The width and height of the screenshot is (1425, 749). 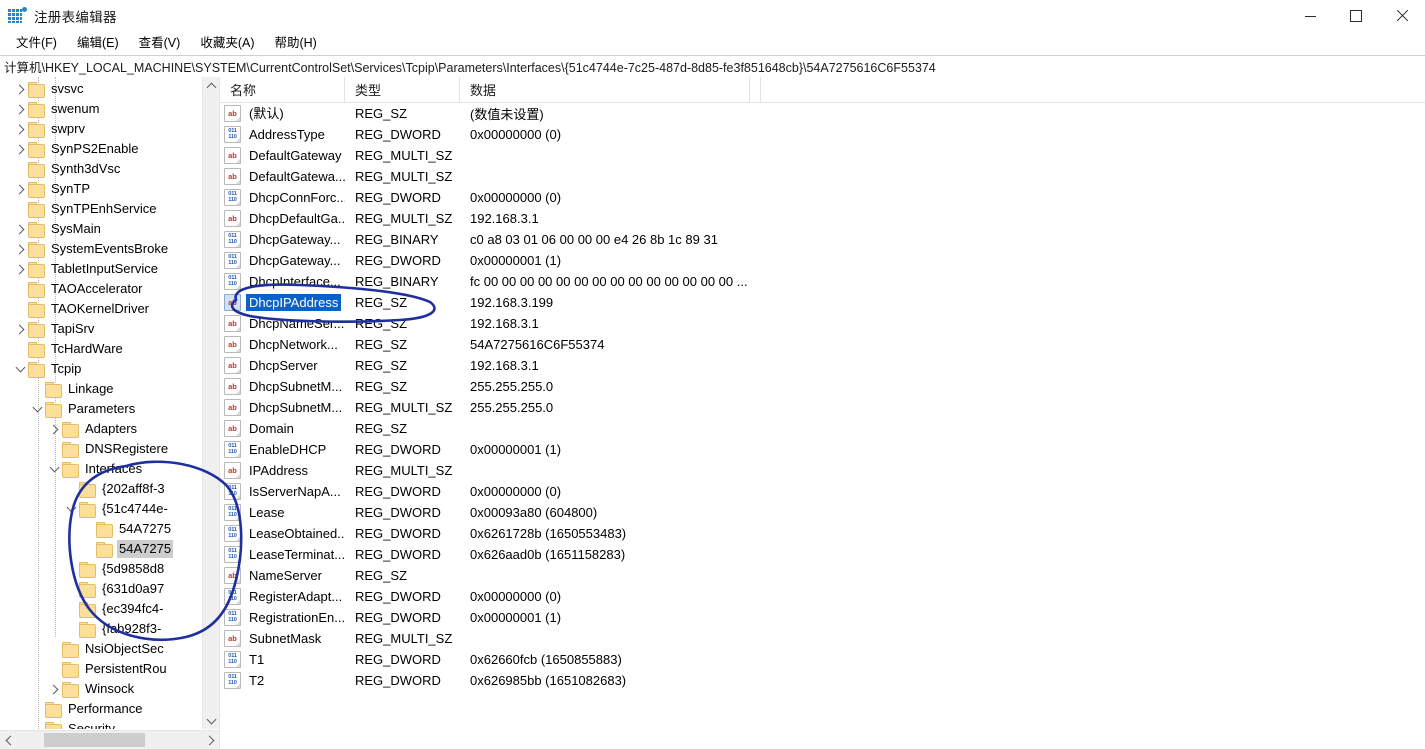 What do you see at coordinates (227, 43) in the screenshot?
I see `menu-item-favorites: 收藏夹(A)` at bounding box center [227, 43].